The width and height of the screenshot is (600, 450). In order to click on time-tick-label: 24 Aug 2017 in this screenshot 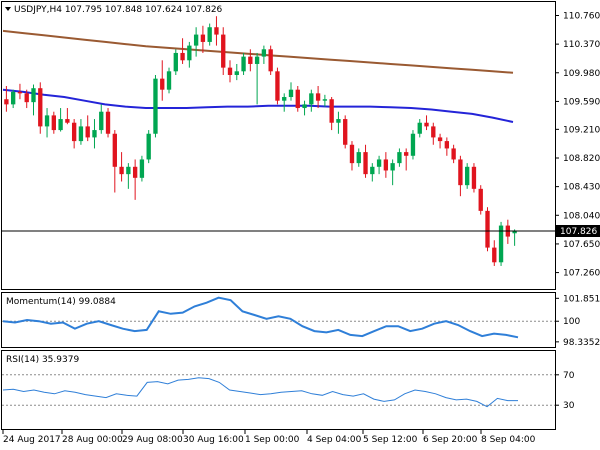, I will do `click(32, 440)`.